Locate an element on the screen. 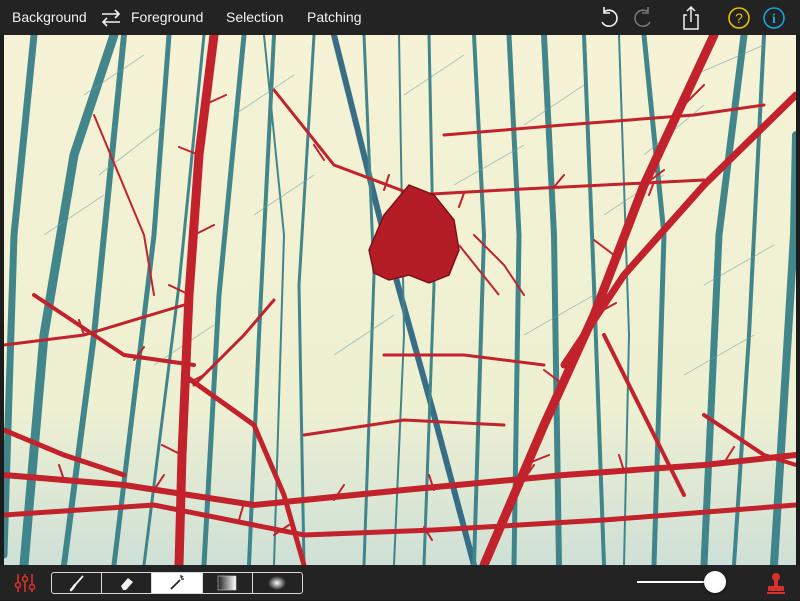 This screenshot has height=601, width=800. patching-mode-button: Patching is located at coordinates (334, 17).